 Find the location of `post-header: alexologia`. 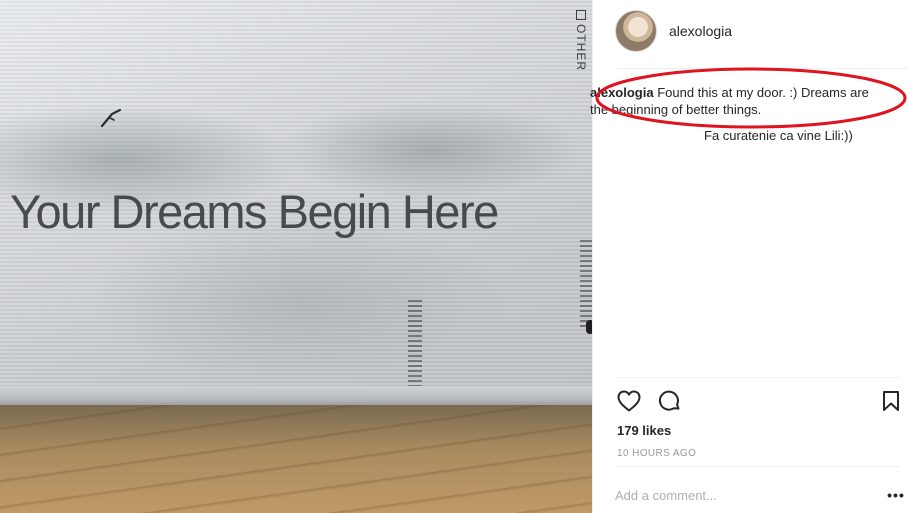

post-header: alexologia is located at coordinates (750, 31).